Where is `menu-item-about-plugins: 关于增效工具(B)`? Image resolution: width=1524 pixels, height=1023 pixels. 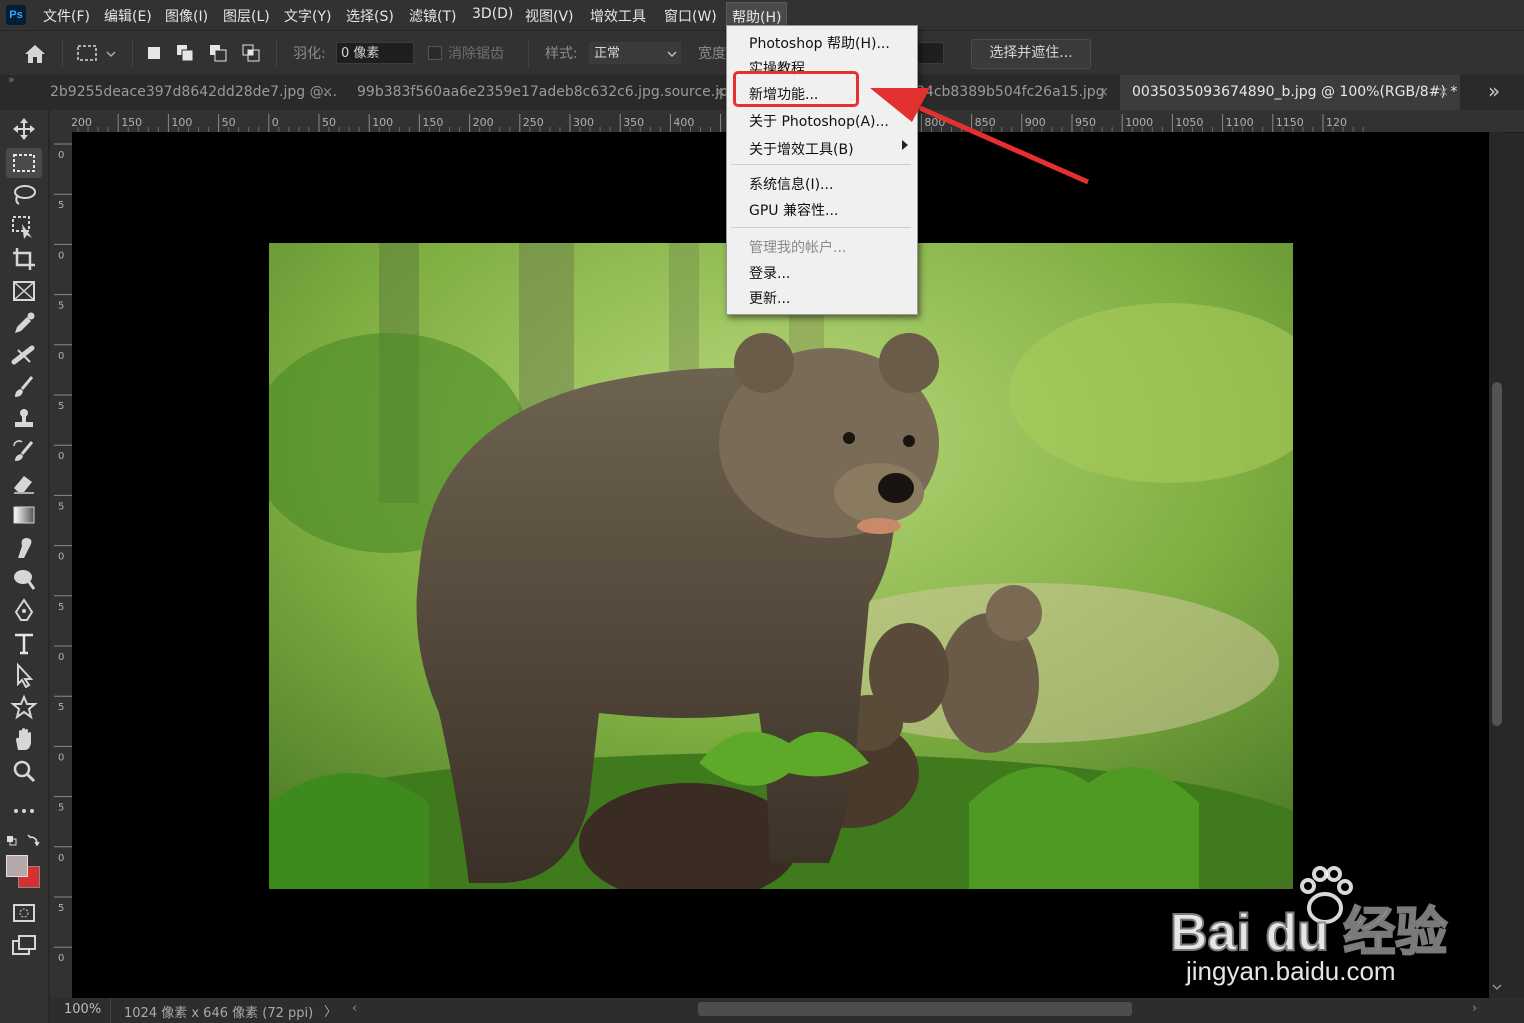 menu-item-about-plugins: 关于增效工具(B) is located at coordinates (801, 149).